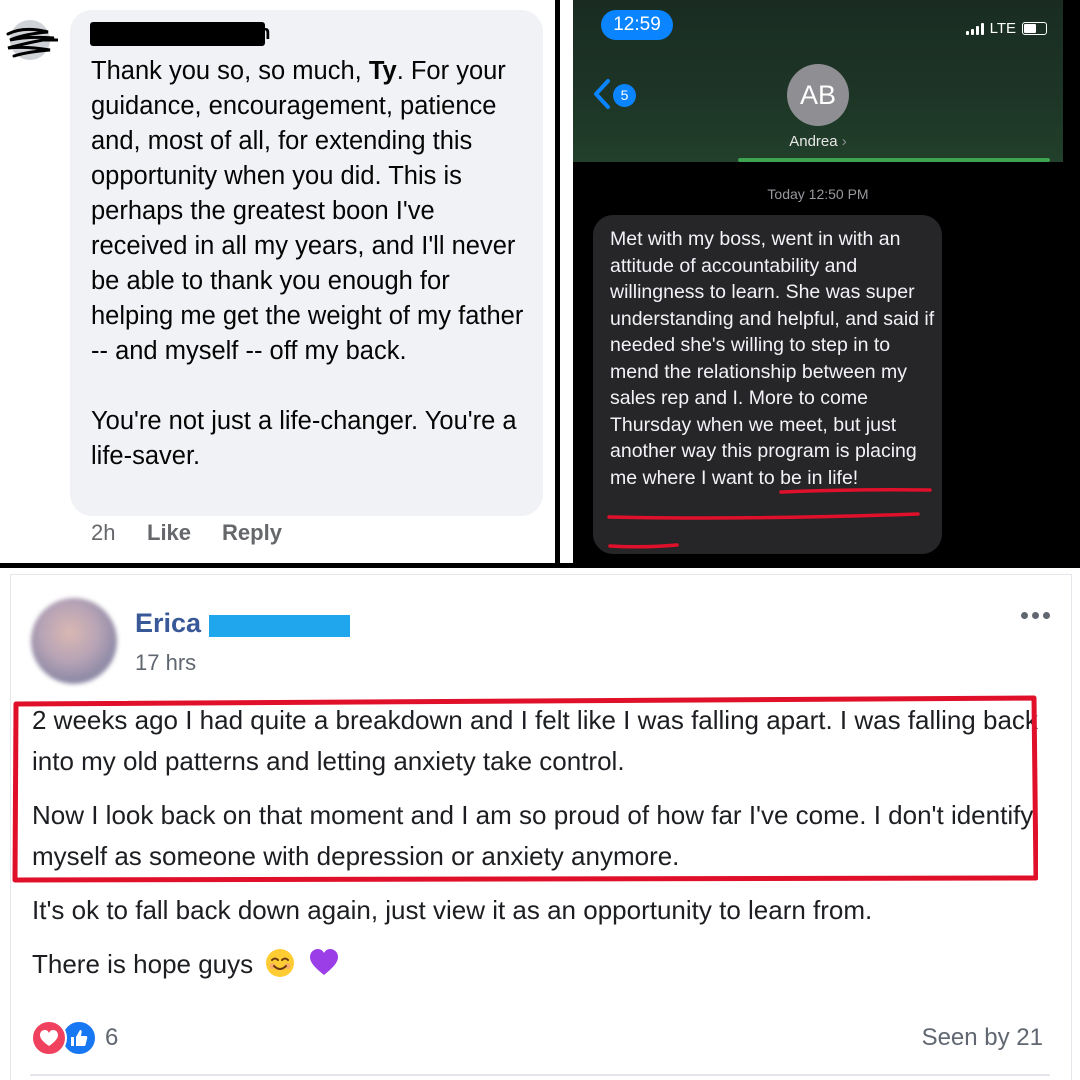  I want to click on reaction-count: 6, so click(112, 1037).